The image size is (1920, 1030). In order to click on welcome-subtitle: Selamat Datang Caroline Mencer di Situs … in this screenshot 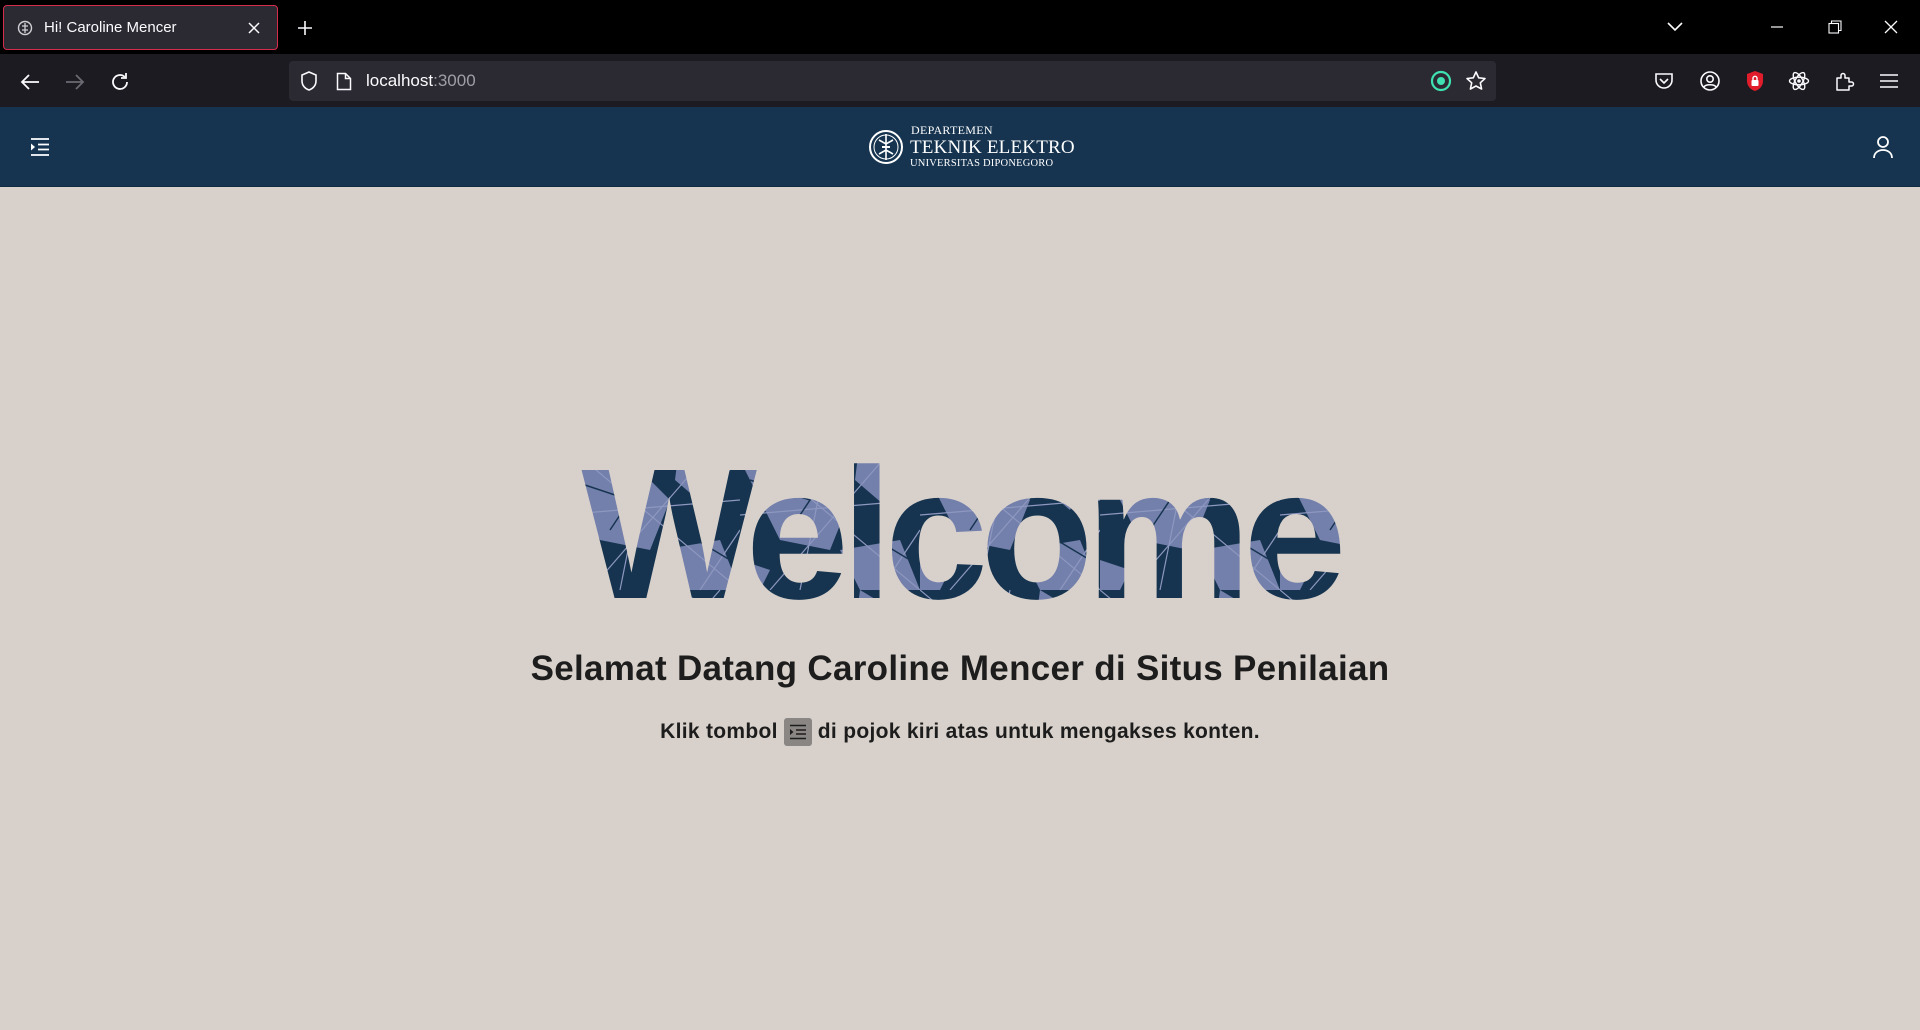, I will do `click(960, 668)`.